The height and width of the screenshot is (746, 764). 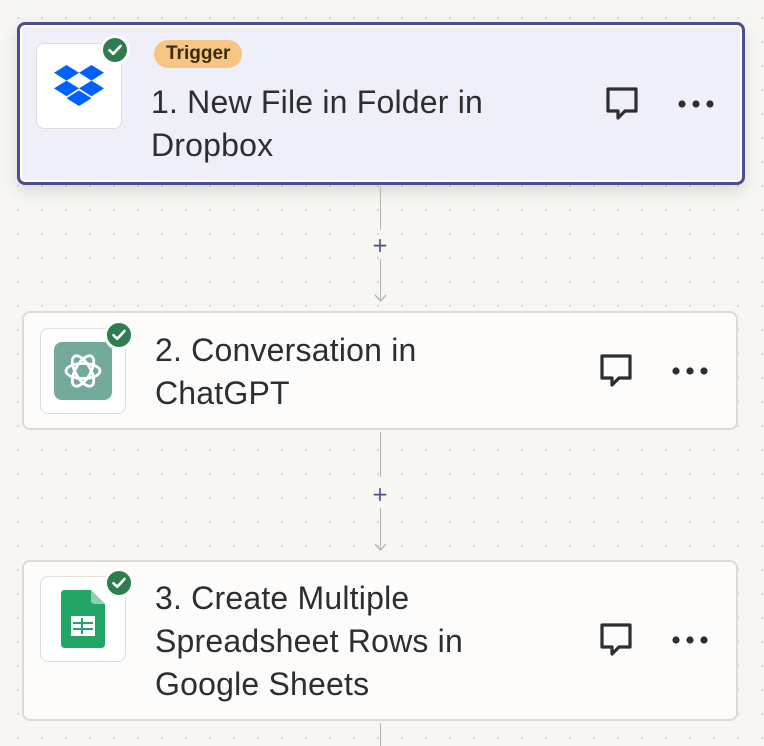 I want to click on step-2-title: 2. Conversation in ChatGPT, so click(x=365, y=372).